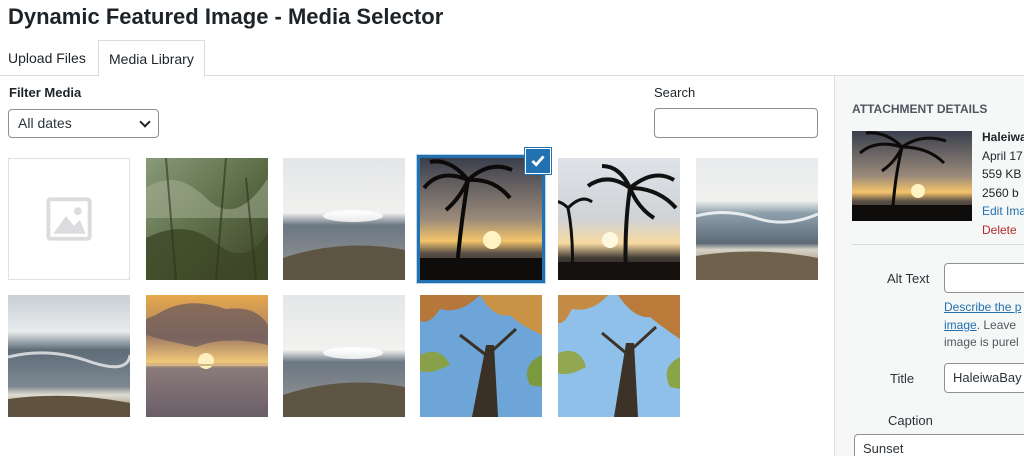  I want to click on beach-waves-photo, so click(757, 219).